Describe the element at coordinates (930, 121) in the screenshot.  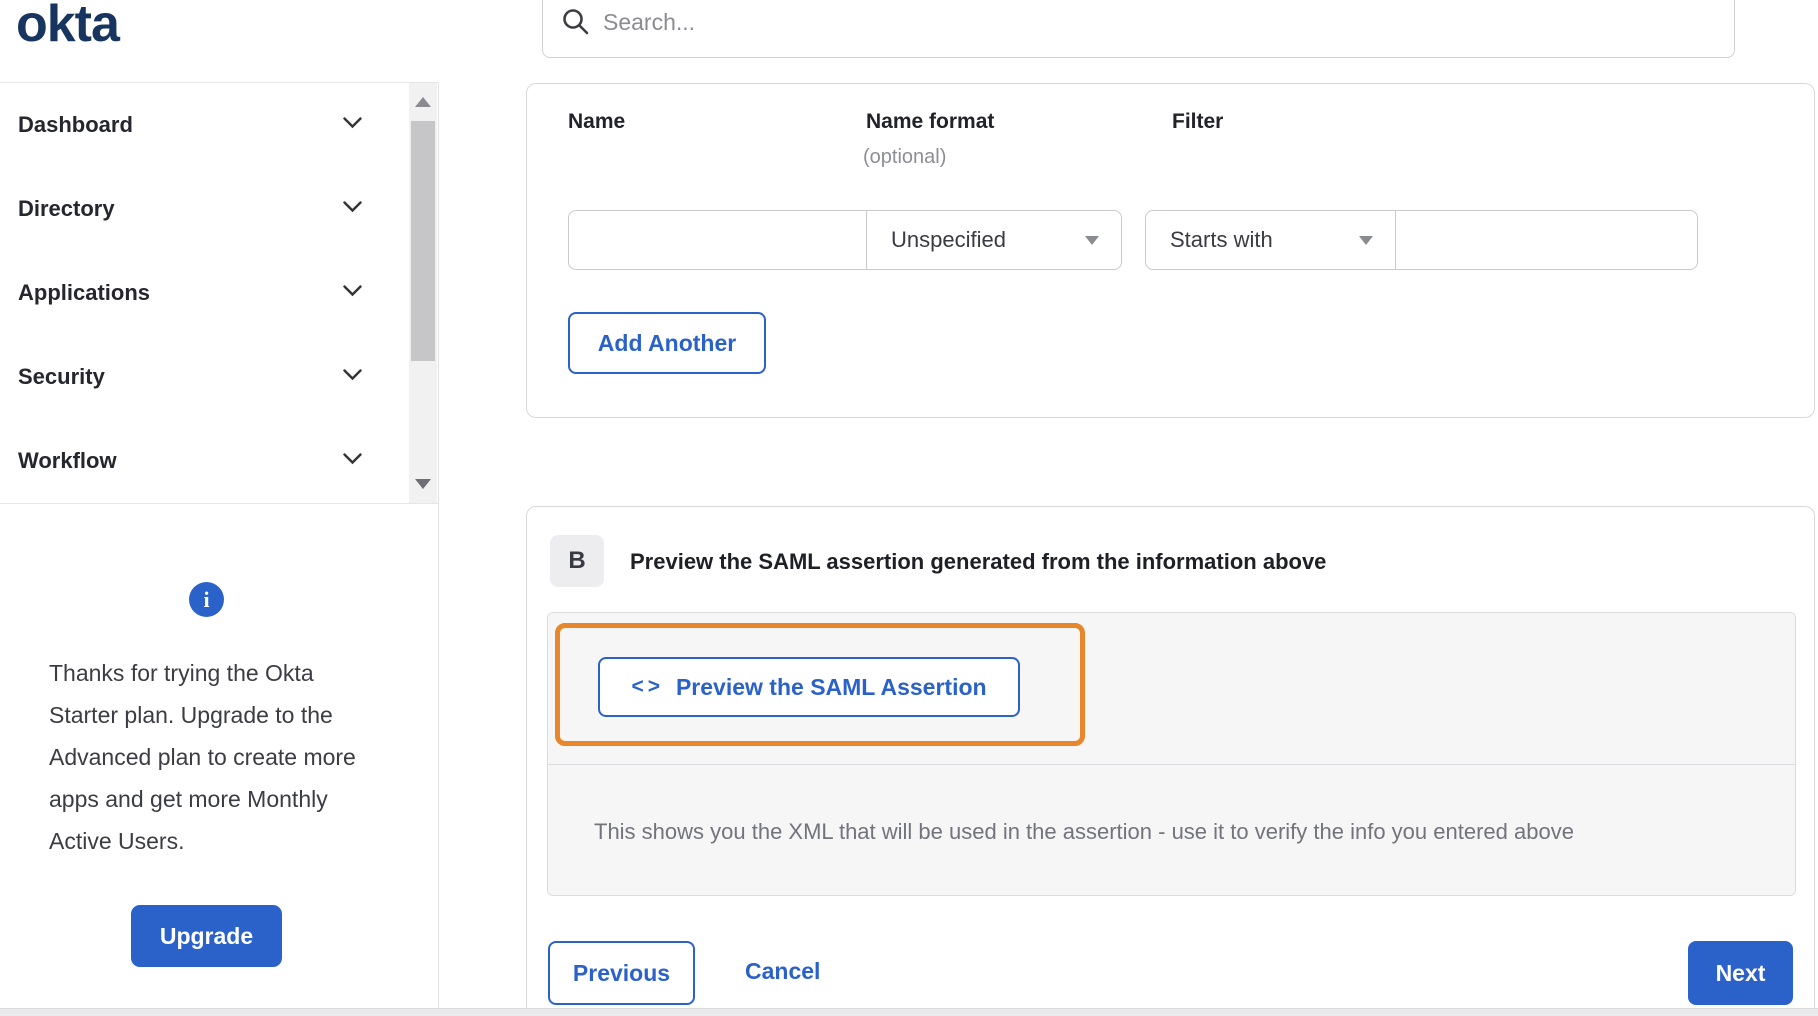
I see `name-format-column-label: Name format` at that location.